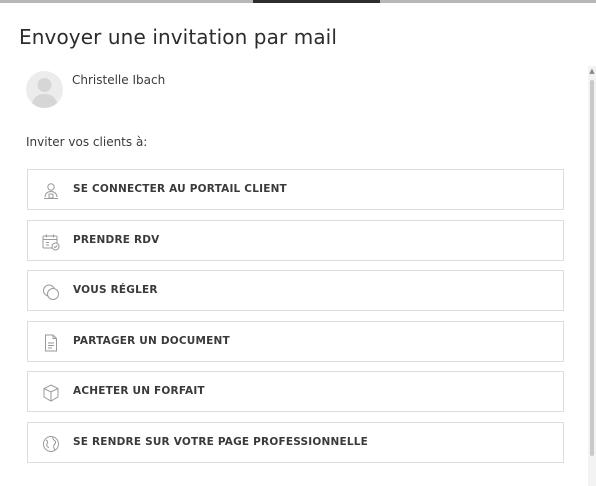 The height and width of the screenshot is (486, 596). Describe the element at coordinates (51, 393) in the screenshot. I see `package-box-icon` at that location.